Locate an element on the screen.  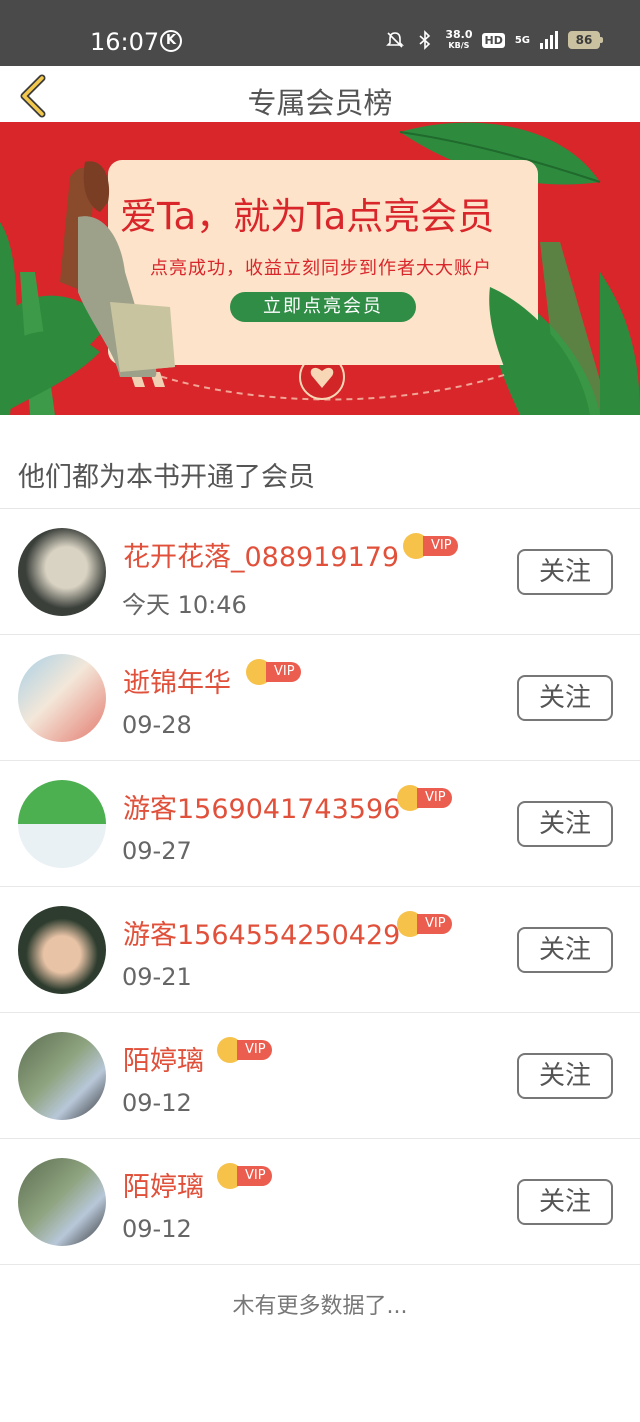
light-up-vip-button: 立即点亮会员 is located at coordinates (323, 307).